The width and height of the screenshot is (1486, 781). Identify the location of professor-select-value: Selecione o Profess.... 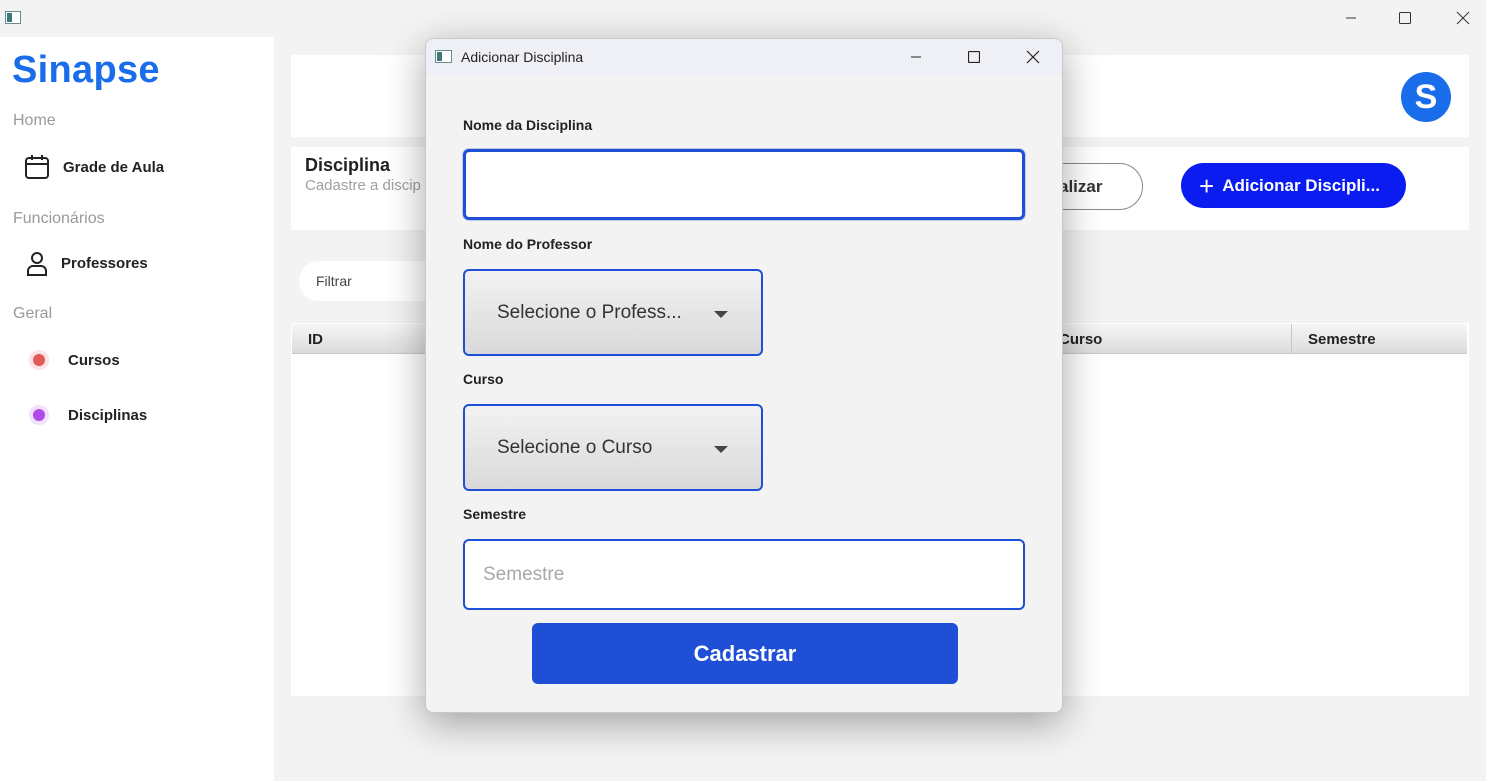
(589, 312).